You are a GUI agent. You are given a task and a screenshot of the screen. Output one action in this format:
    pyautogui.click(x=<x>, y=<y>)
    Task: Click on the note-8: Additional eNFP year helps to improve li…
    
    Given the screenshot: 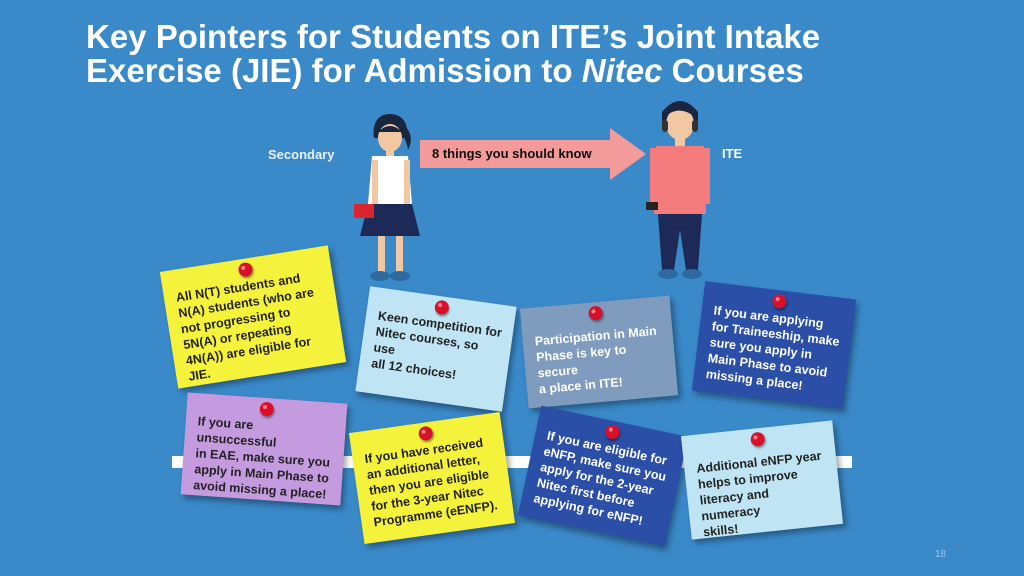 What is the action you would take?
    pyautogui.click(x=762, y=480)
    